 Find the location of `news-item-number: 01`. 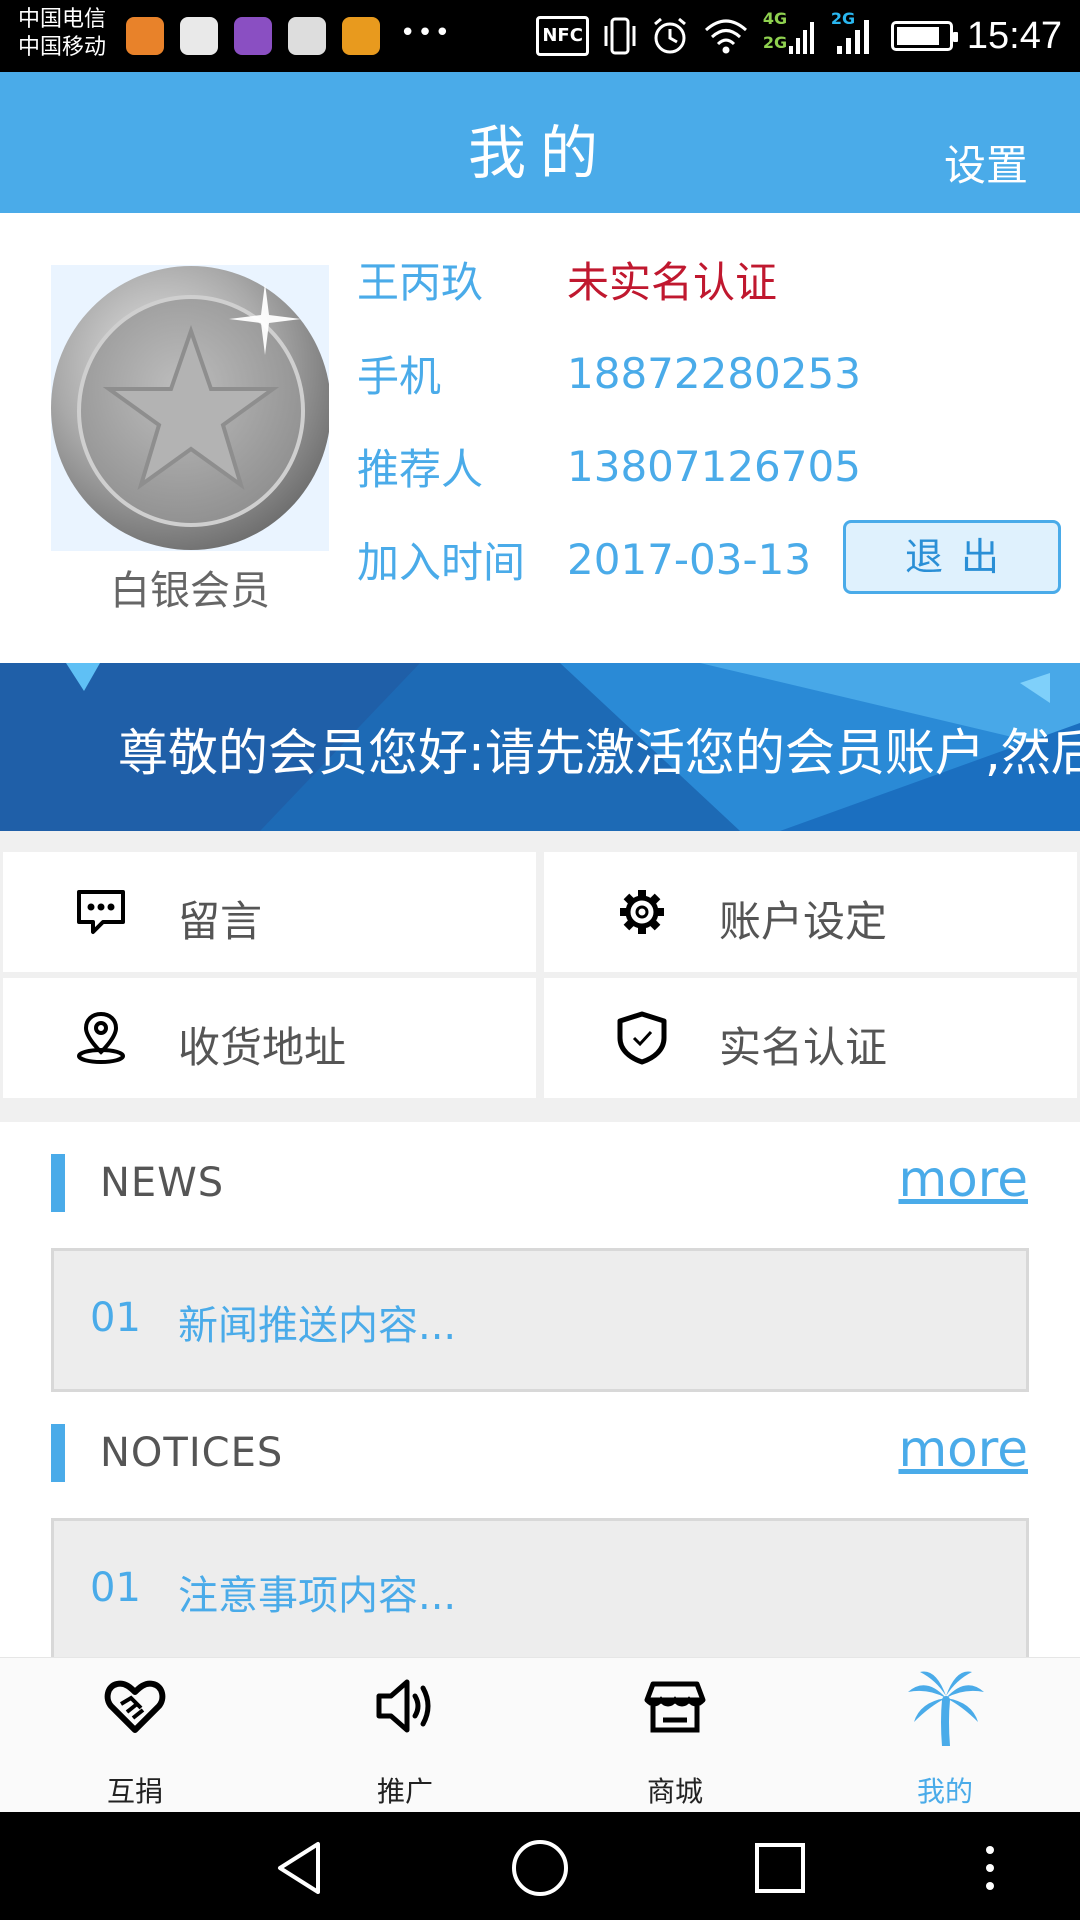

news-item-number: 01 is located at coordinates (115, 1318).